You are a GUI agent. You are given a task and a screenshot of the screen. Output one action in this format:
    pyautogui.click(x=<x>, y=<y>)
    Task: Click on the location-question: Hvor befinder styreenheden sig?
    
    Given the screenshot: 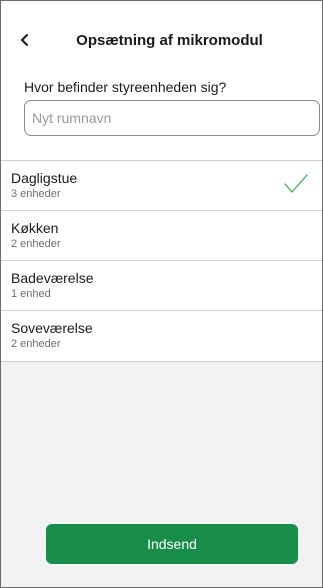 What is the action you would take?
    pyautogui.click(x=125, y=87)
    